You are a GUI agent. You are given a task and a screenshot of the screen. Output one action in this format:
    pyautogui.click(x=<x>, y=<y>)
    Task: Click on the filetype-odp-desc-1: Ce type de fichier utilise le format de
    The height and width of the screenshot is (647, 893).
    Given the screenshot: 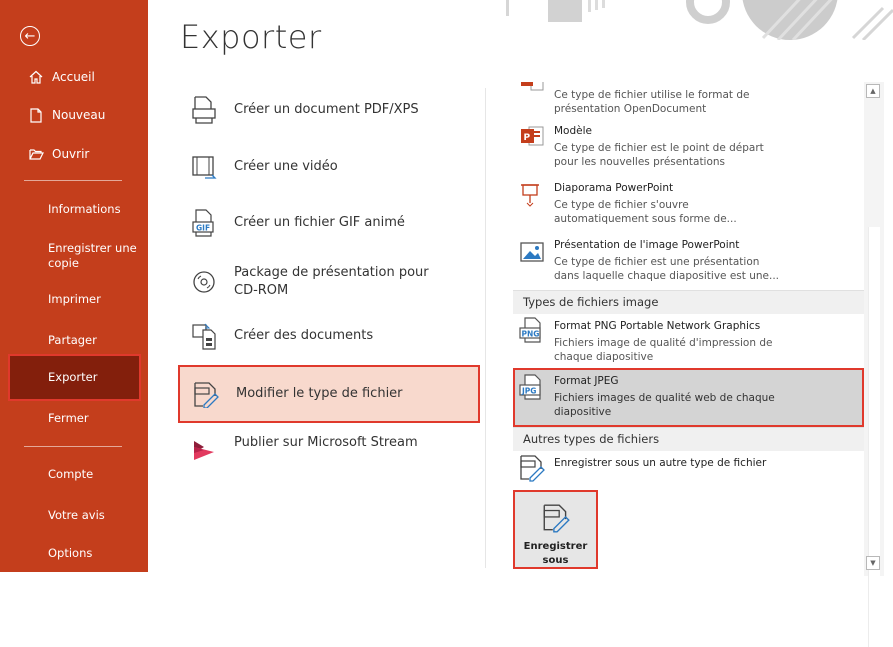 What is the action you would take?
    pyautogui.click(x=652, y=95)
    